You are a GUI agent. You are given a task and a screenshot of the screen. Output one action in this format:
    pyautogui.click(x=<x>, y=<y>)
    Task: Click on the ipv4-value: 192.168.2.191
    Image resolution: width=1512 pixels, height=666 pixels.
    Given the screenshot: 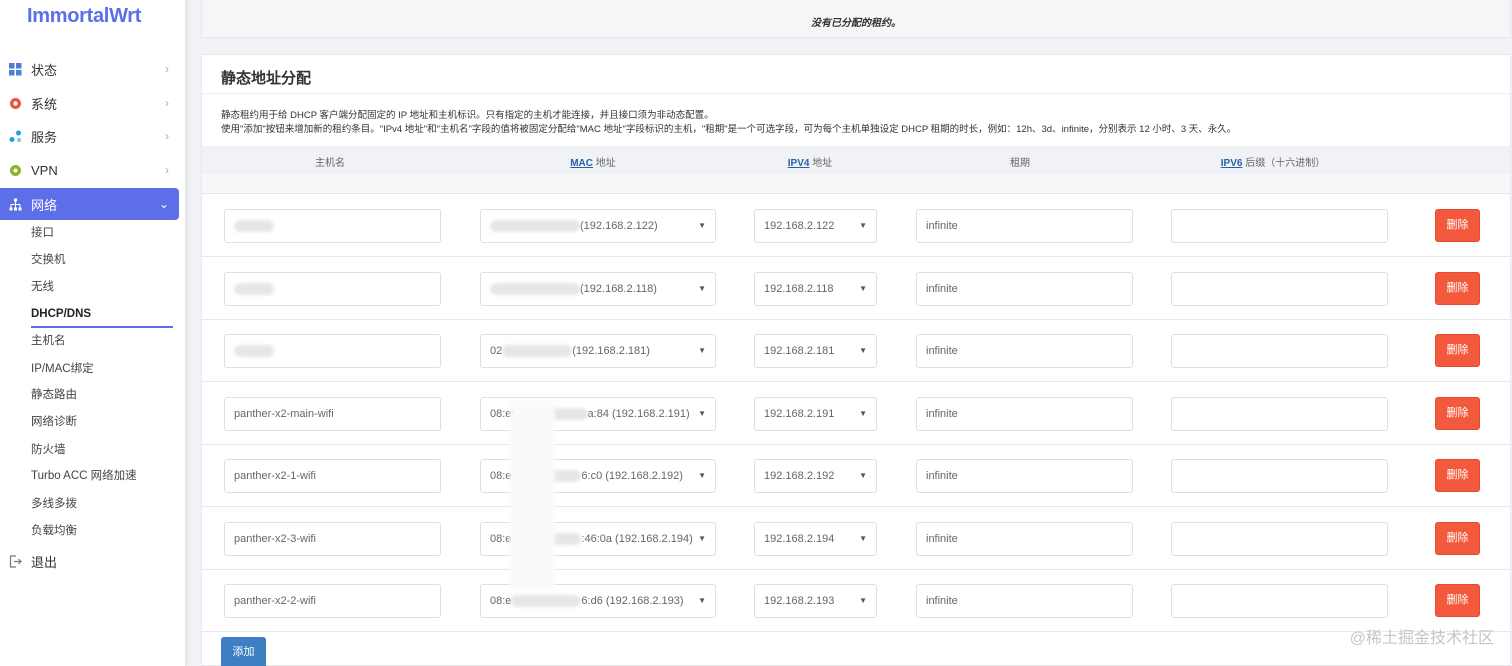 What is the action you would take?
    pyautogui.click(x=799, y=413)
    